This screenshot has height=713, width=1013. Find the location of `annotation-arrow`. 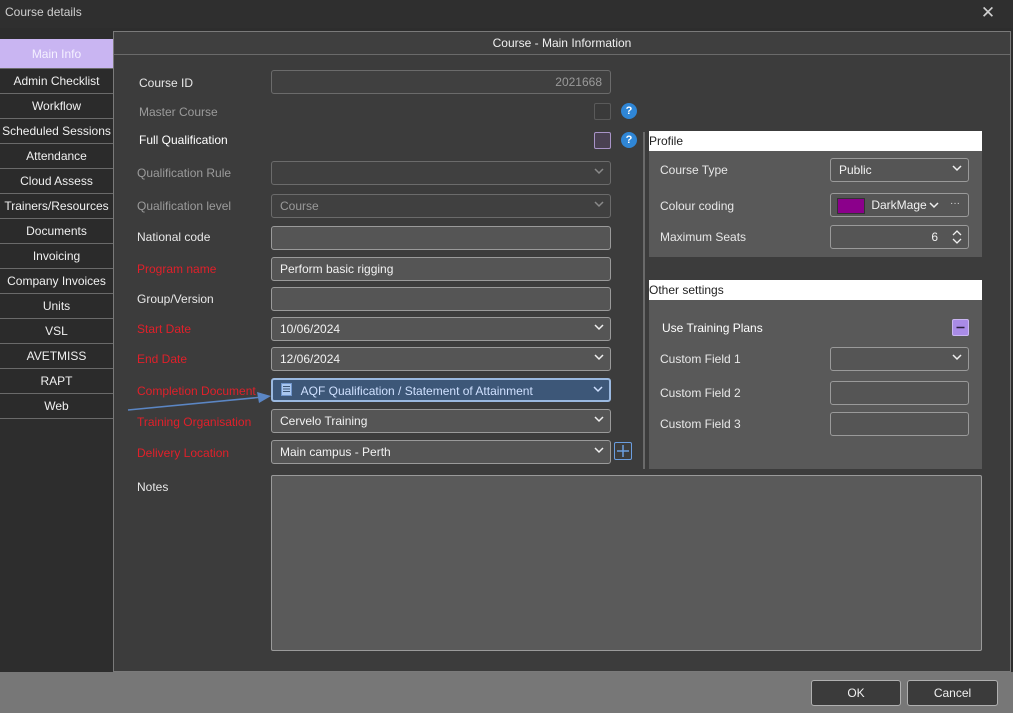

annotation-arrow is located at coordinates (199, 401).